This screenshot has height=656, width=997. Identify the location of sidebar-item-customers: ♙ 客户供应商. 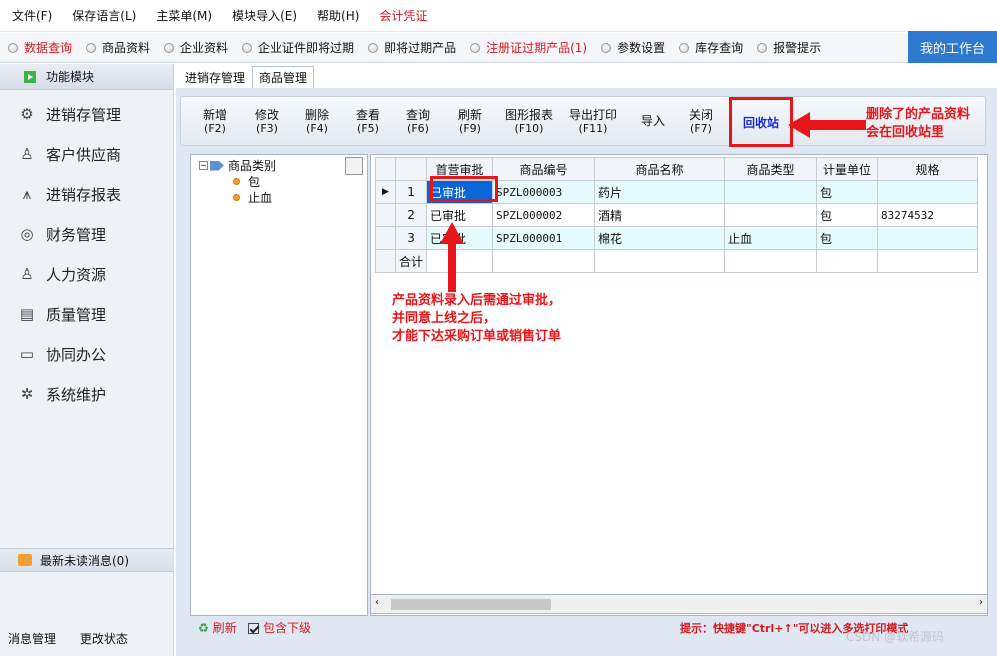
(86, 154).